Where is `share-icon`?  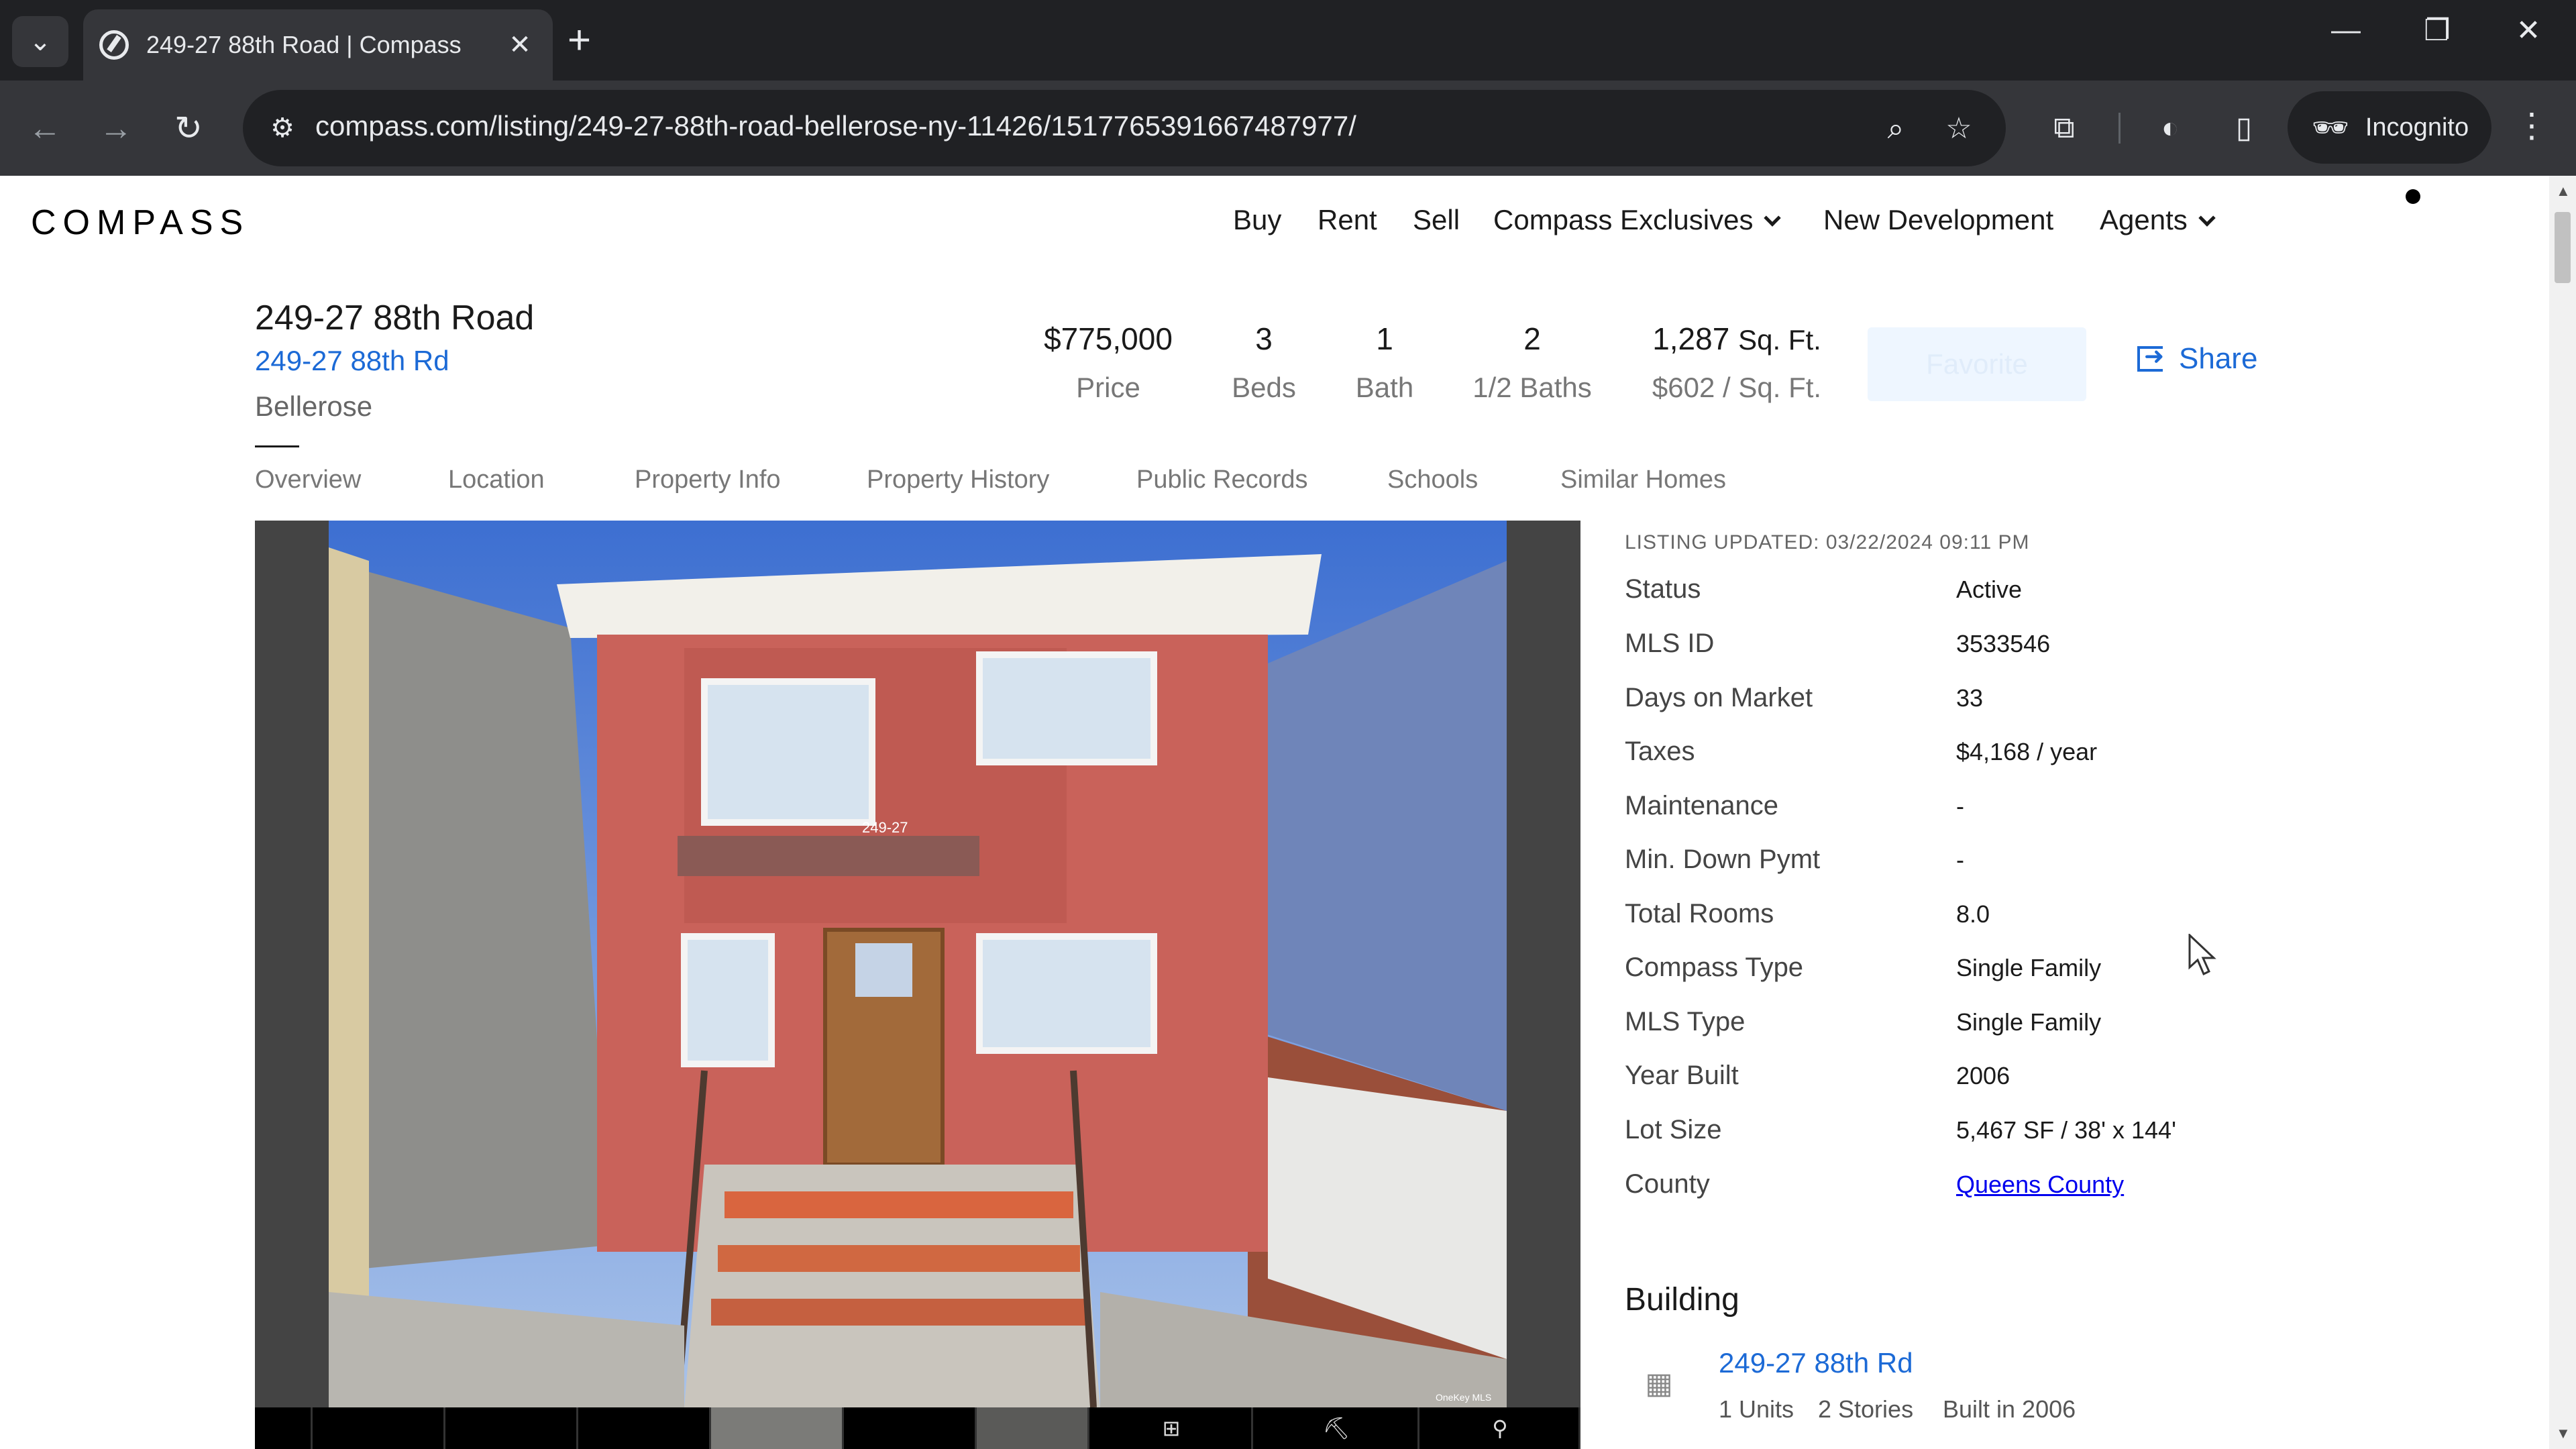
share-icon is located at coordinates (2150, 357).